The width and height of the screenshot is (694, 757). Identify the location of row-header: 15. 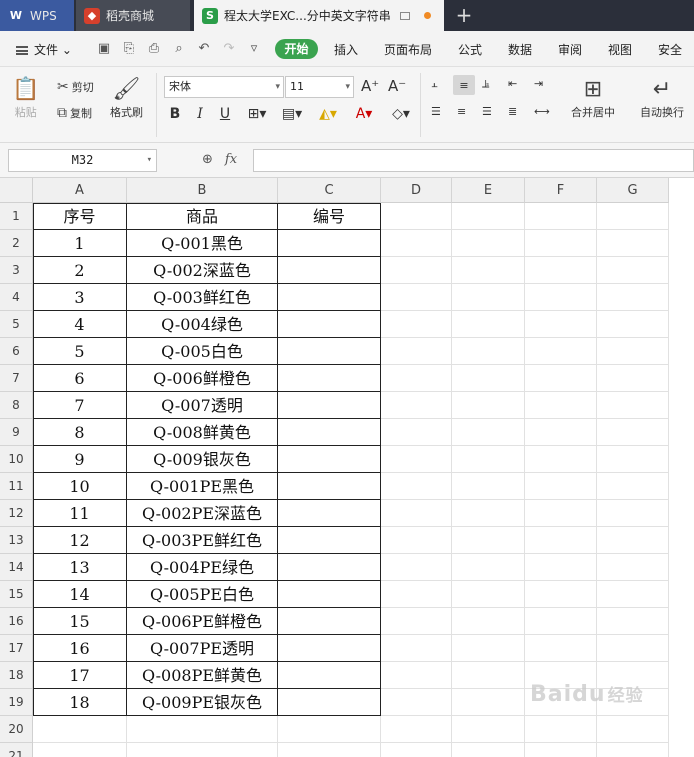
(16, 594).